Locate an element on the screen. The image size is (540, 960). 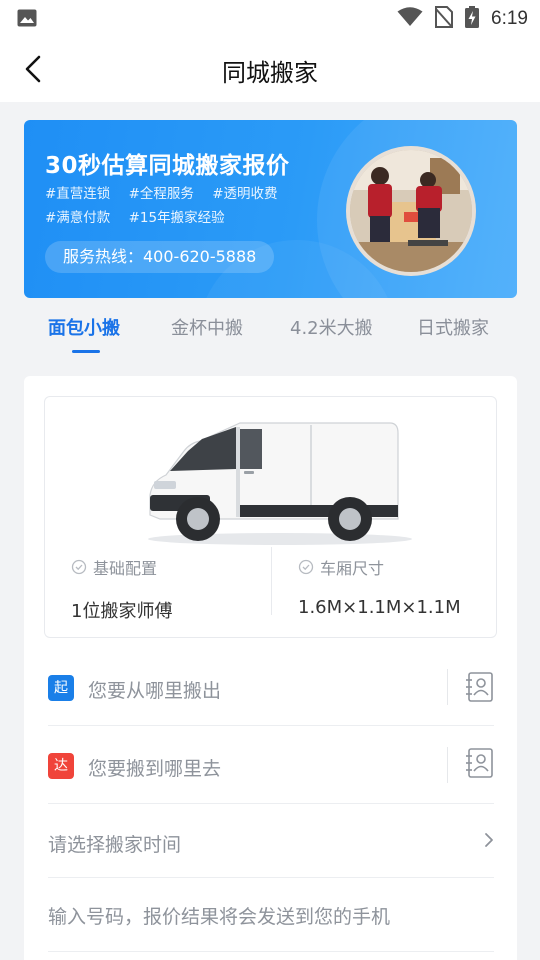
from-address-row: 起 您要从哪里搬出 is located at coordinates (271, 687).